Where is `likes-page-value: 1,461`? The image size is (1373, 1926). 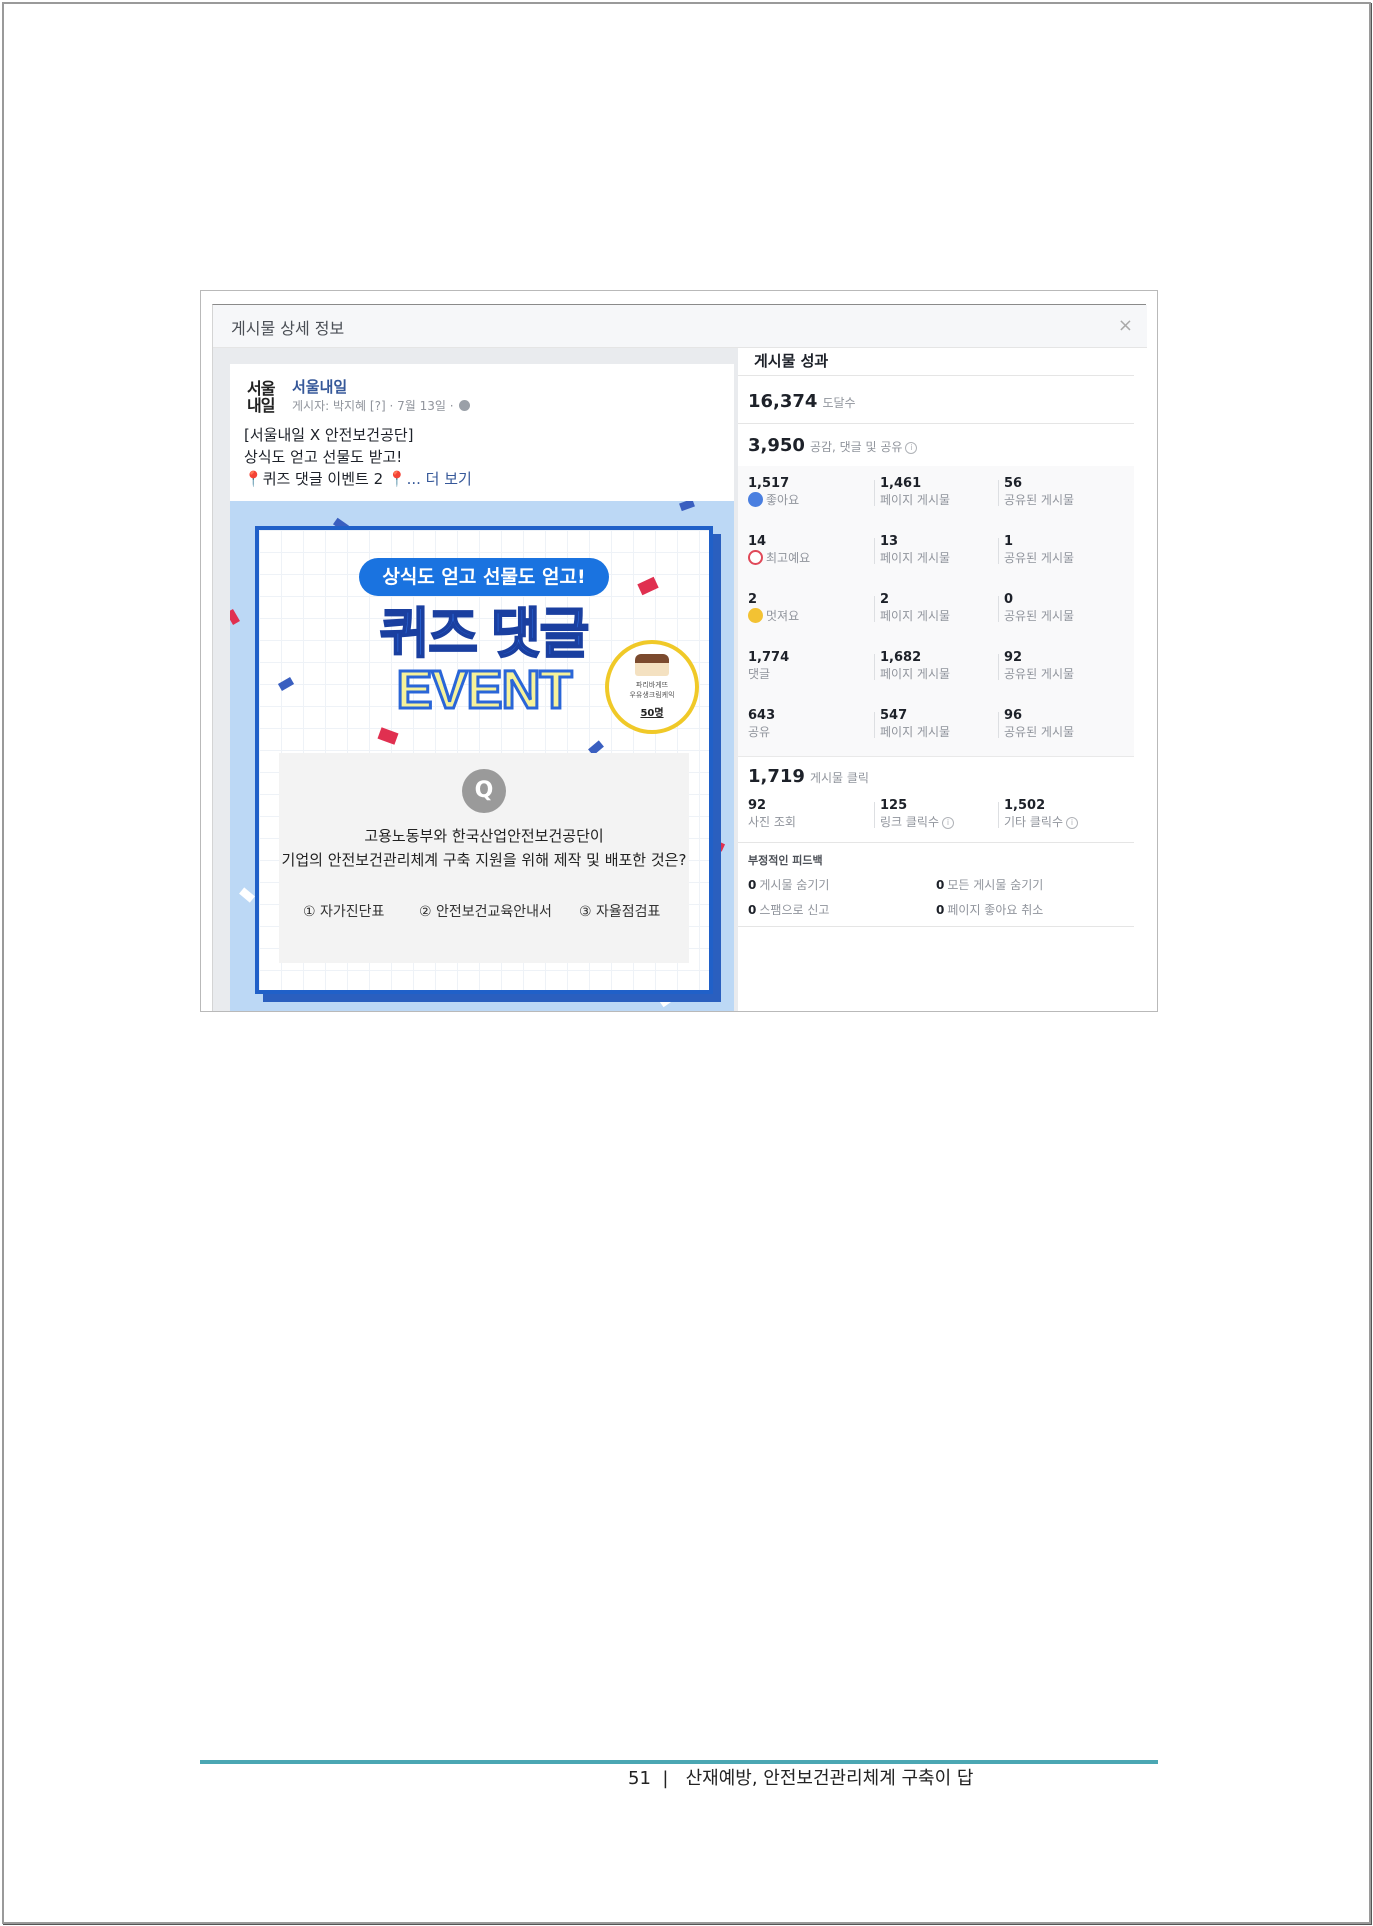 likes-page-value: 1,461 is located at coordinates (901, 483).